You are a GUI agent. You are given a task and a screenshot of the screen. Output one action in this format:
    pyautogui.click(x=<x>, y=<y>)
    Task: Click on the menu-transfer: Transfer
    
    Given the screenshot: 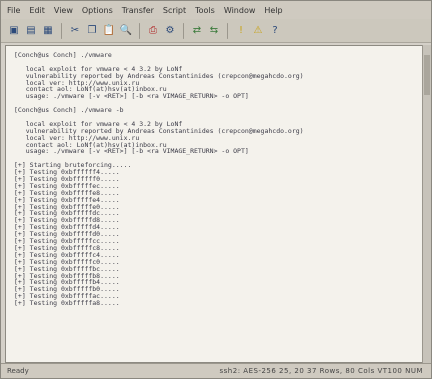 What is the action you would take?
    pyautogui.click(x=138, y=10)
    